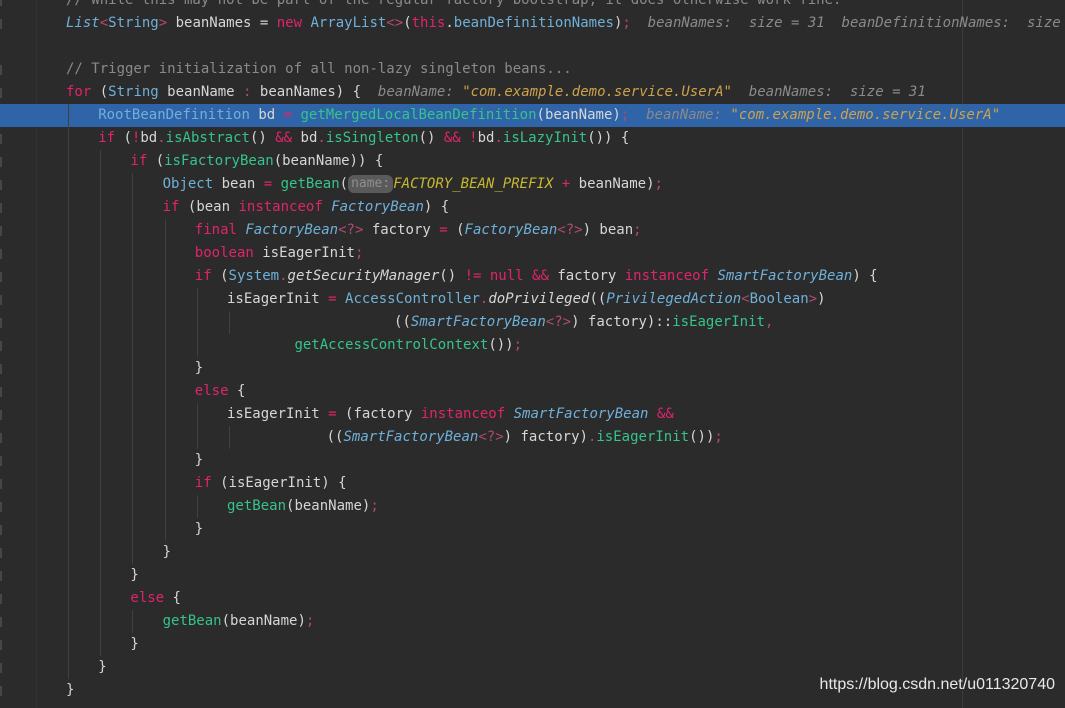  I want to click on code-line: getAccessControlContext());, so click(532, 345).